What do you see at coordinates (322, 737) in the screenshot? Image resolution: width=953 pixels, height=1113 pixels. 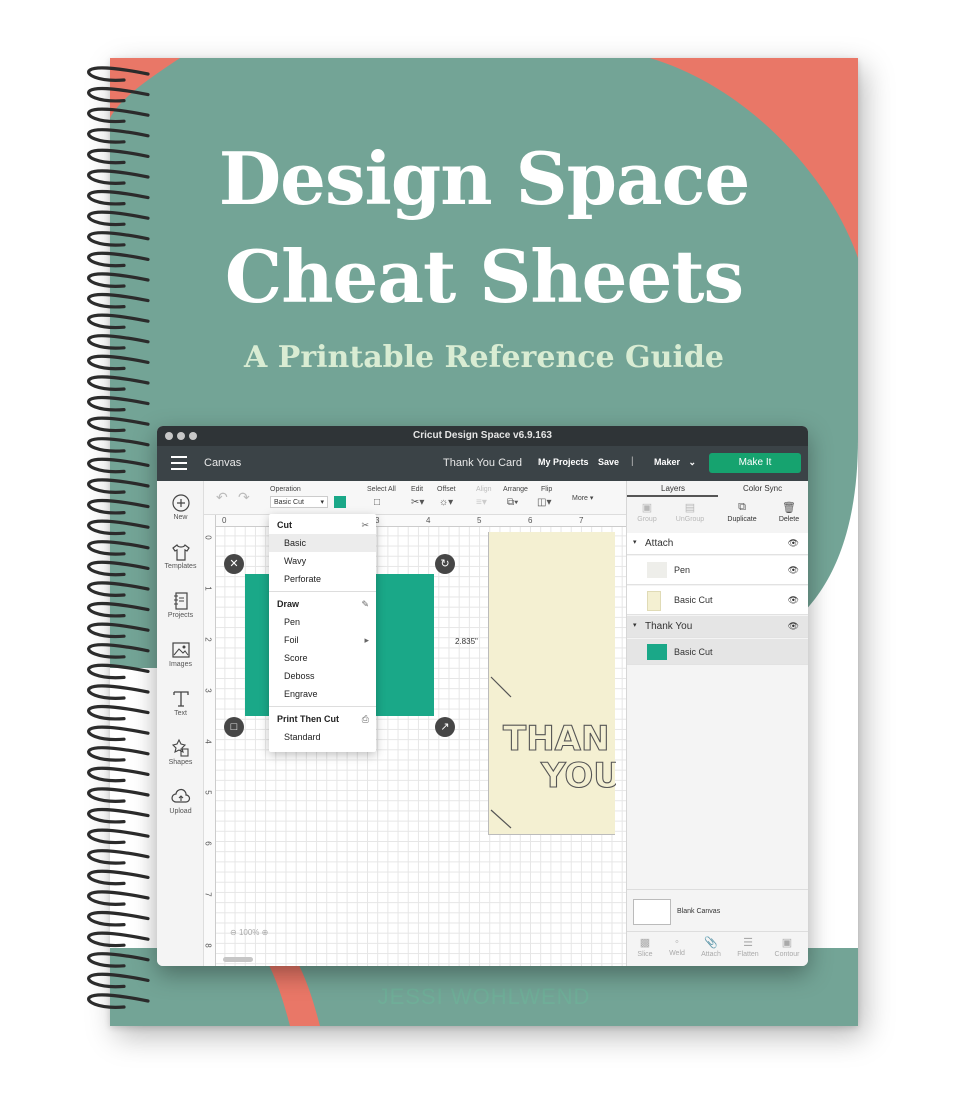 I see `menu-item-standard: Standard` at bounding box center [322, 737].